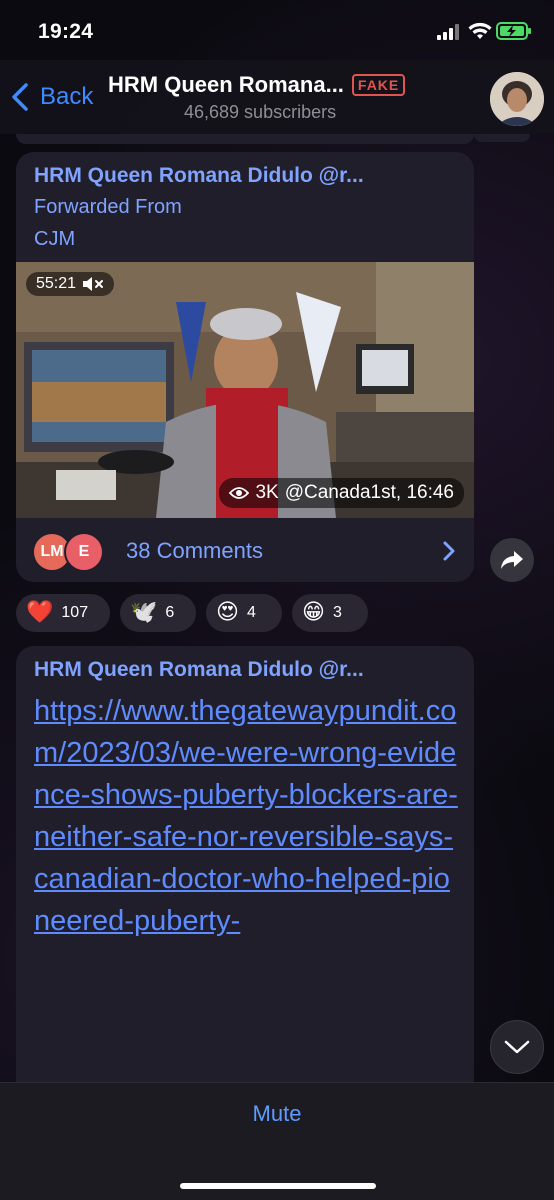 Image resolution: width=554 pixels, height=1200 pixels. I want to click on previous-message-bubble, so click(245, 139).